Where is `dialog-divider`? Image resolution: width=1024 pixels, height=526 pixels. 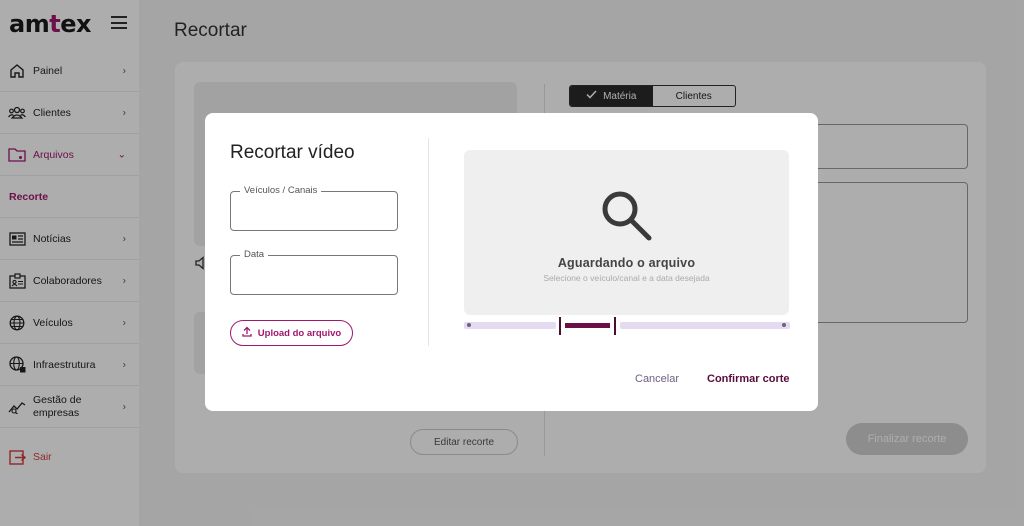 dialog-divider is located at coordinates (428, 242).